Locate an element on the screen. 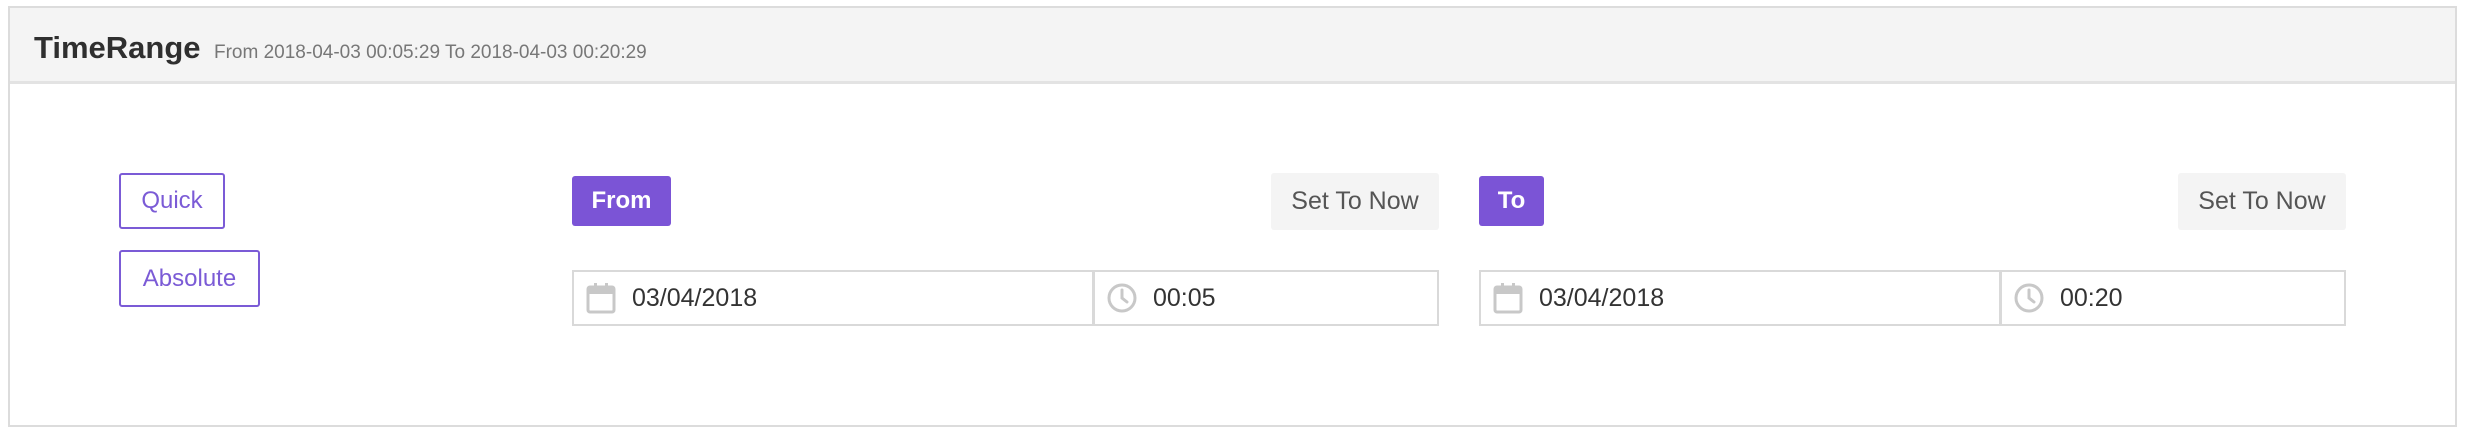 Image resolution: width=2465 pixels, height=437 pixels. from-time-value: 00:05 is located at coordinates (1184, 297).